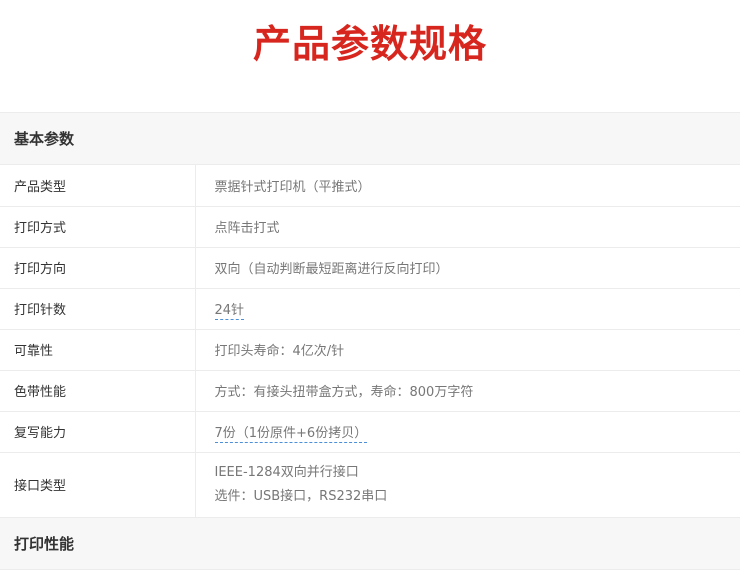  What do you see at coordinates (301, 496) in the screenshot?
I see `spec-value-line: 选件：USB接口，RS232串口` at bounding box center [301, 496].